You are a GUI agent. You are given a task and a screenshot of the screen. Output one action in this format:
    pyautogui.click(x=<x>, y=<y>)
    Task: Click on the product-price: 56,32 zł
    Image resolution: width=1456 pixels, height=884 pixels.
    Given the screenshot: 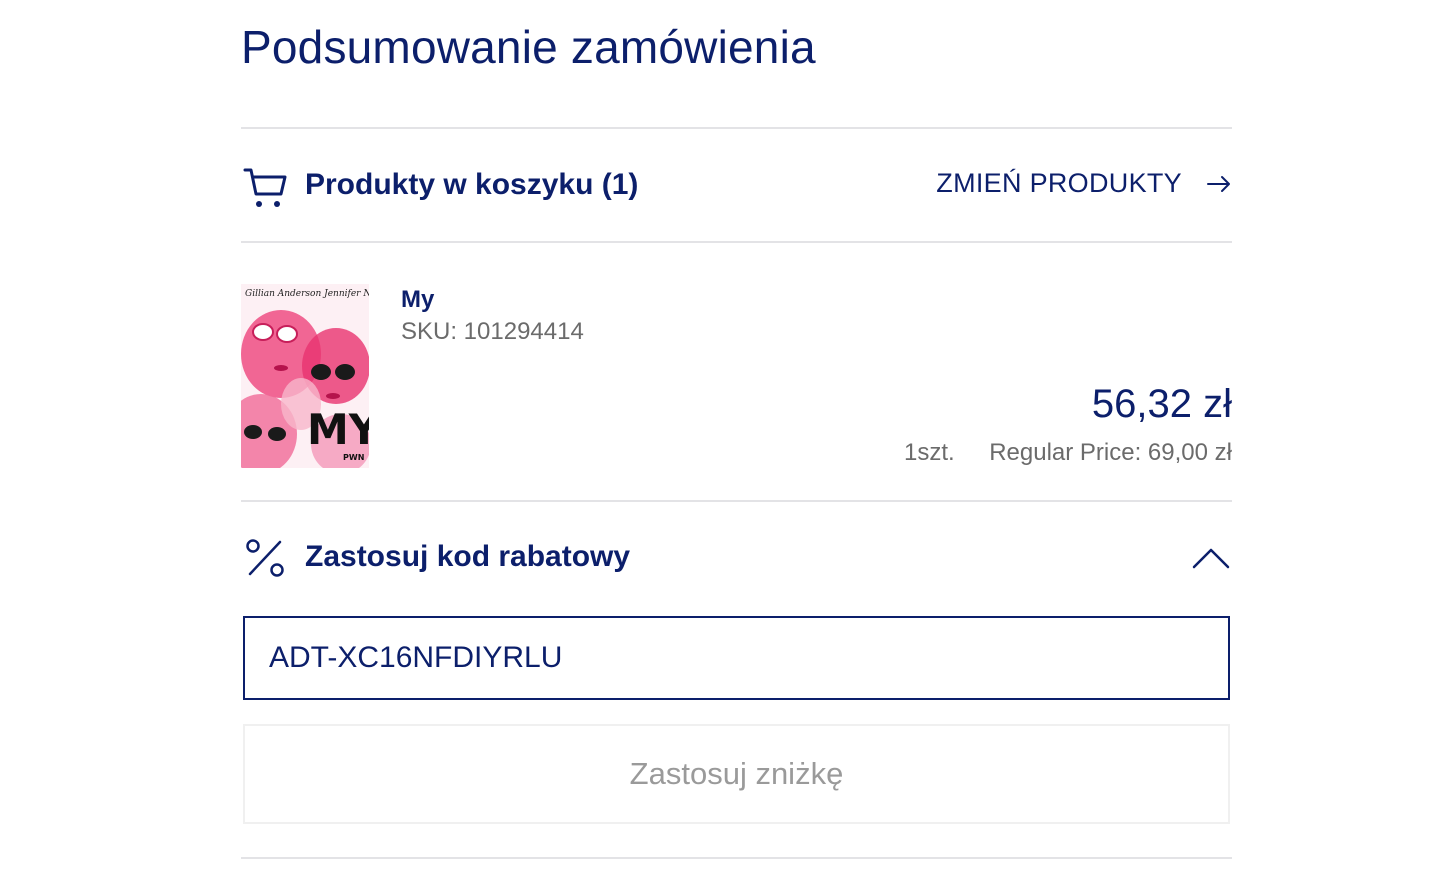 What is the action you would take?
    pyautogui.click(x=1161, y=404)
    